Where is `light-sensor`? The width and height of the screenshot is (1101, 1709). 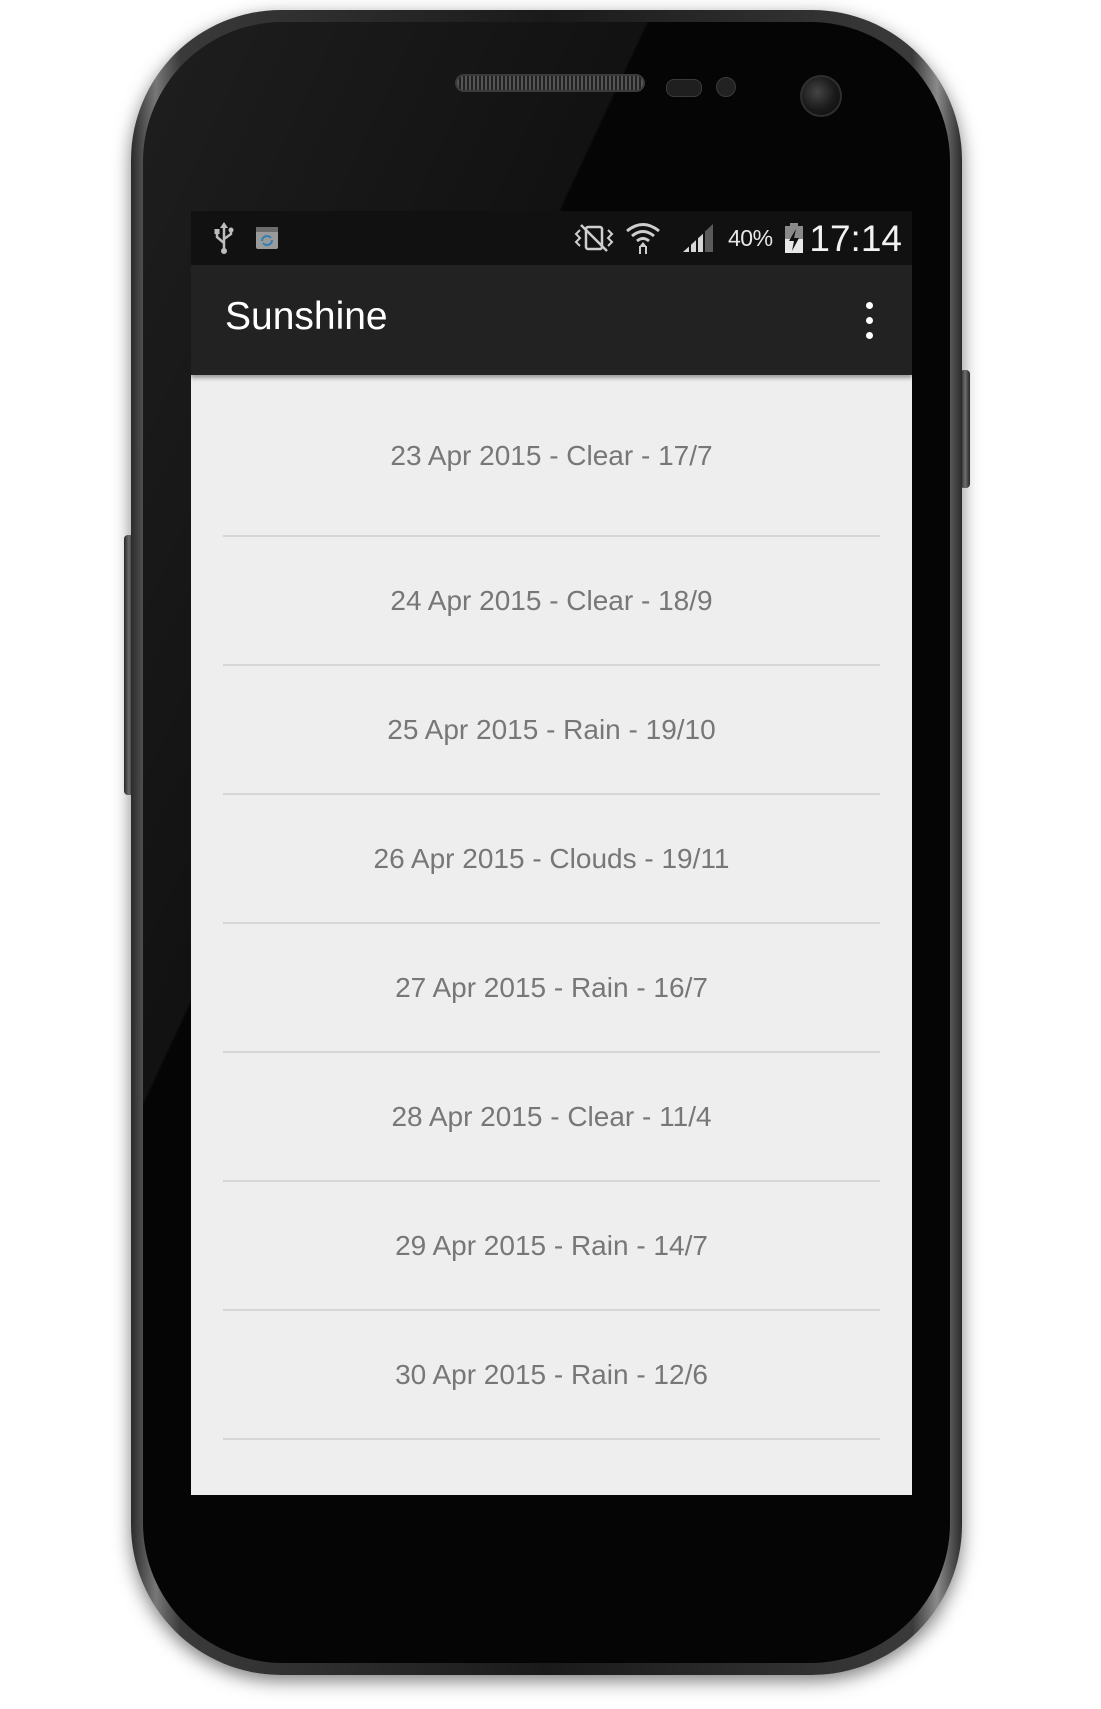 light-sensor is located at coordinates (726, 87).